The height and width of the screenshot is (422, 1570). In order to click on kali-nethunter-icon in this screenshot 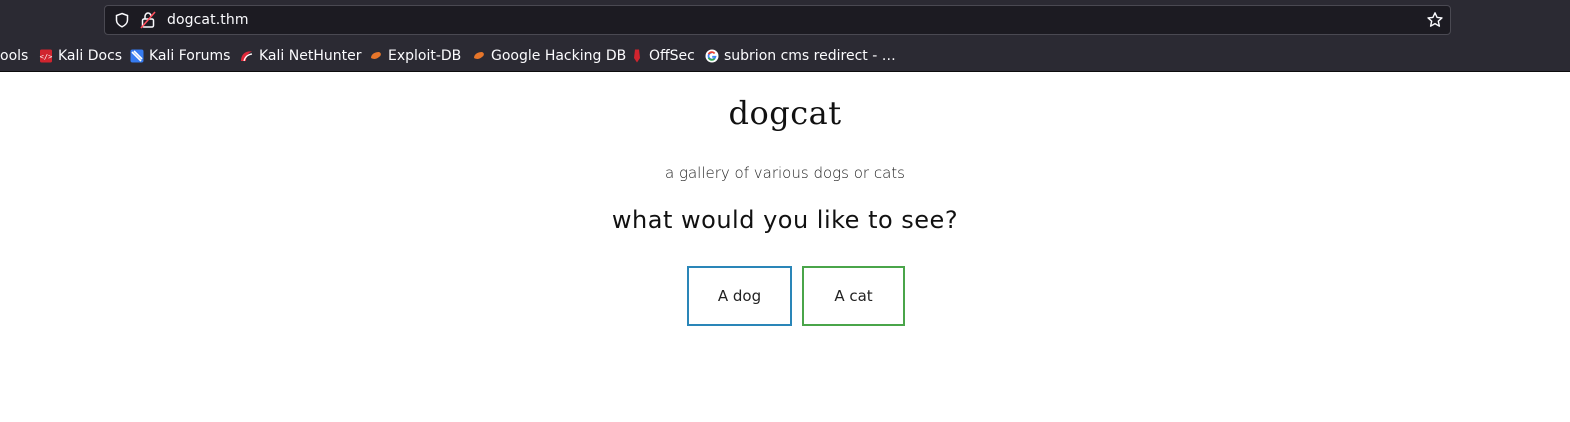, I will do `click(247, 56)`.